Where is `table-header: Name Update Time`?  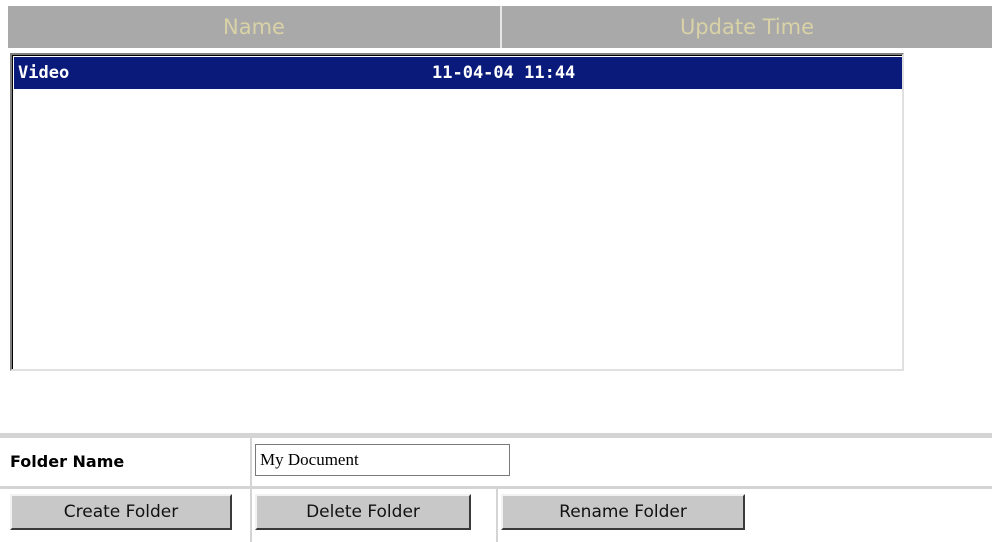
table-header: Name Update Time is located at coordinates (500, 27).